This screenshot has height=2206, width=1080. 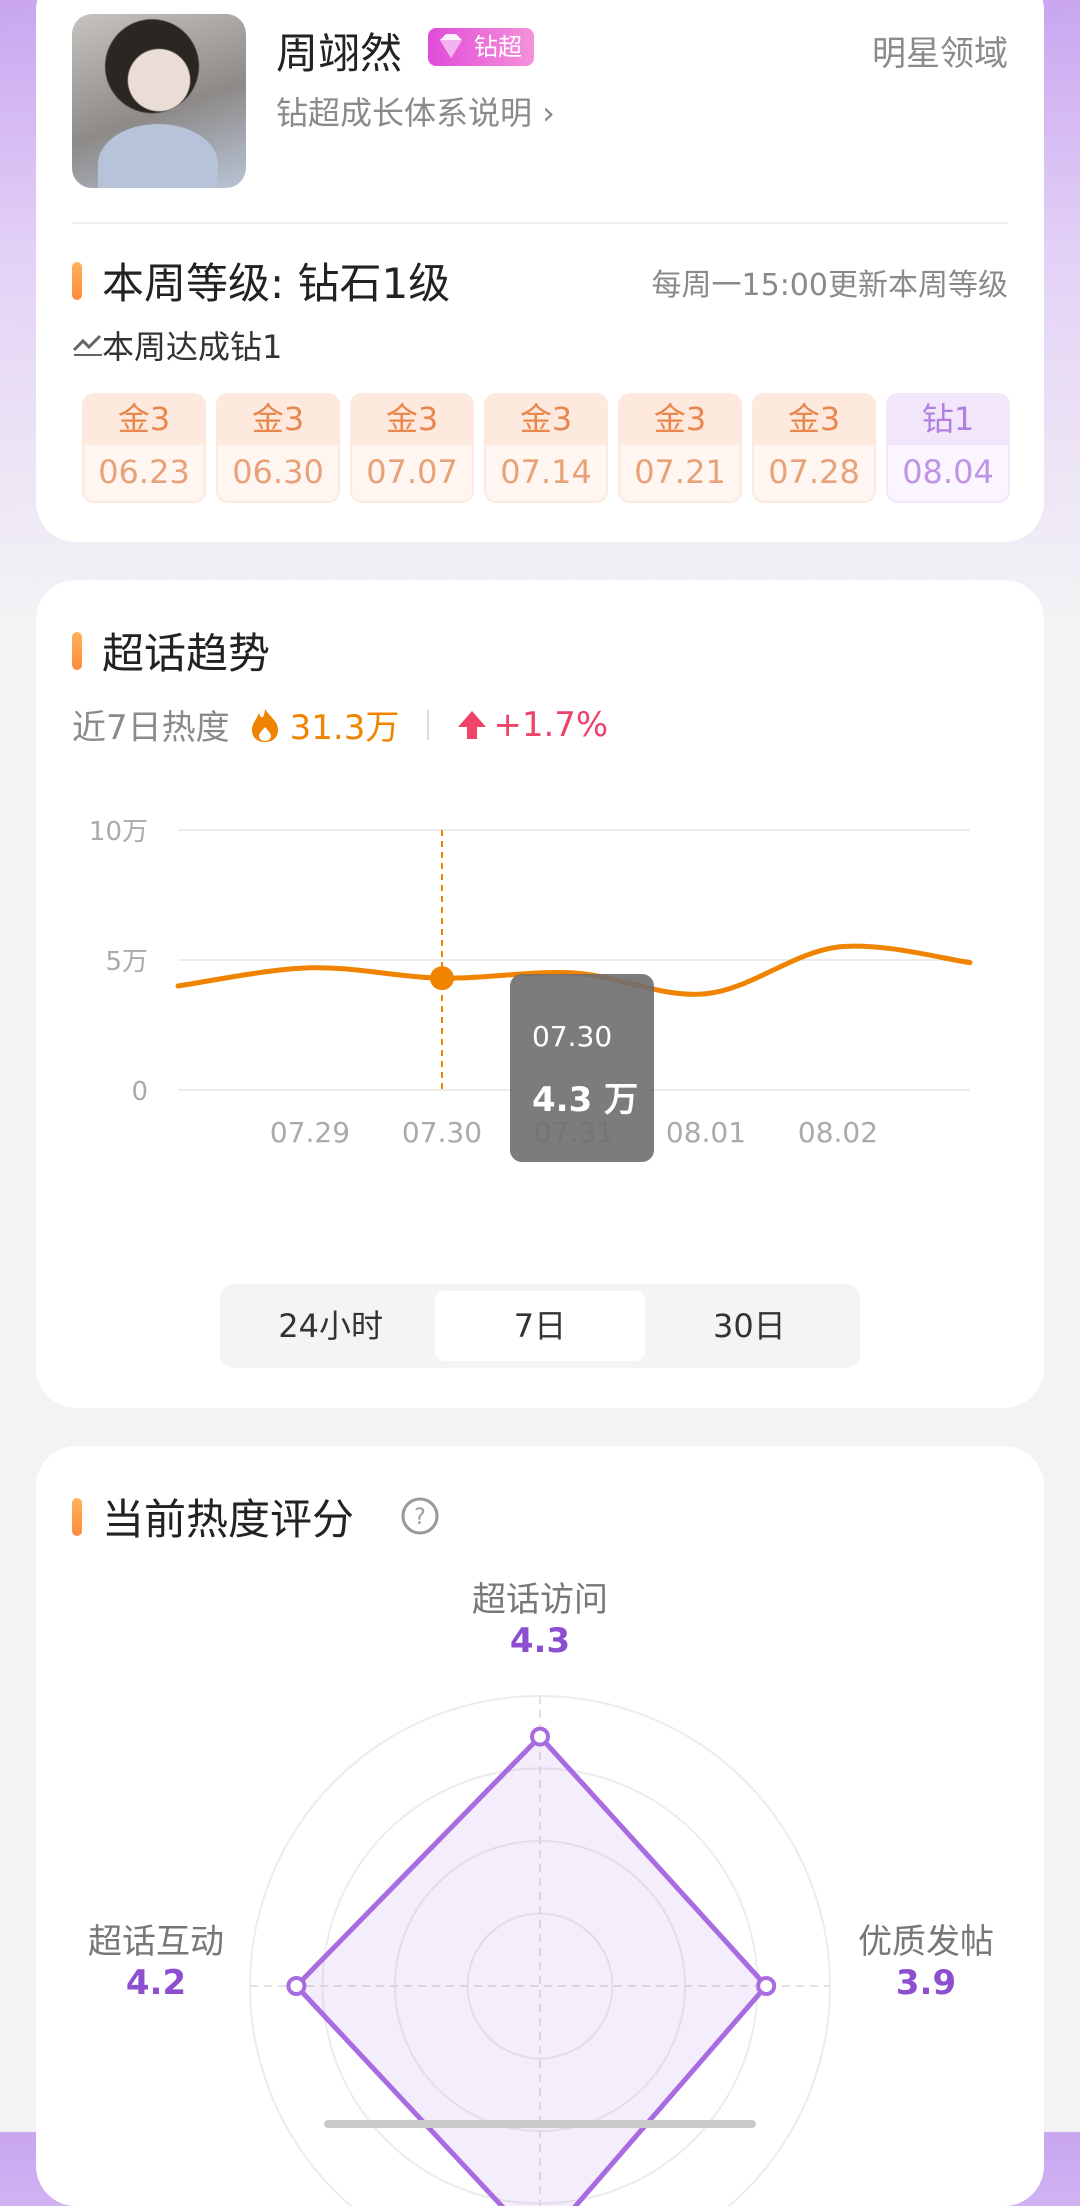 What do you see at coordinates (310, 1132) in the screenshot?
I see `x-tick-label: 07.29` at bounding box center [310, 1132].